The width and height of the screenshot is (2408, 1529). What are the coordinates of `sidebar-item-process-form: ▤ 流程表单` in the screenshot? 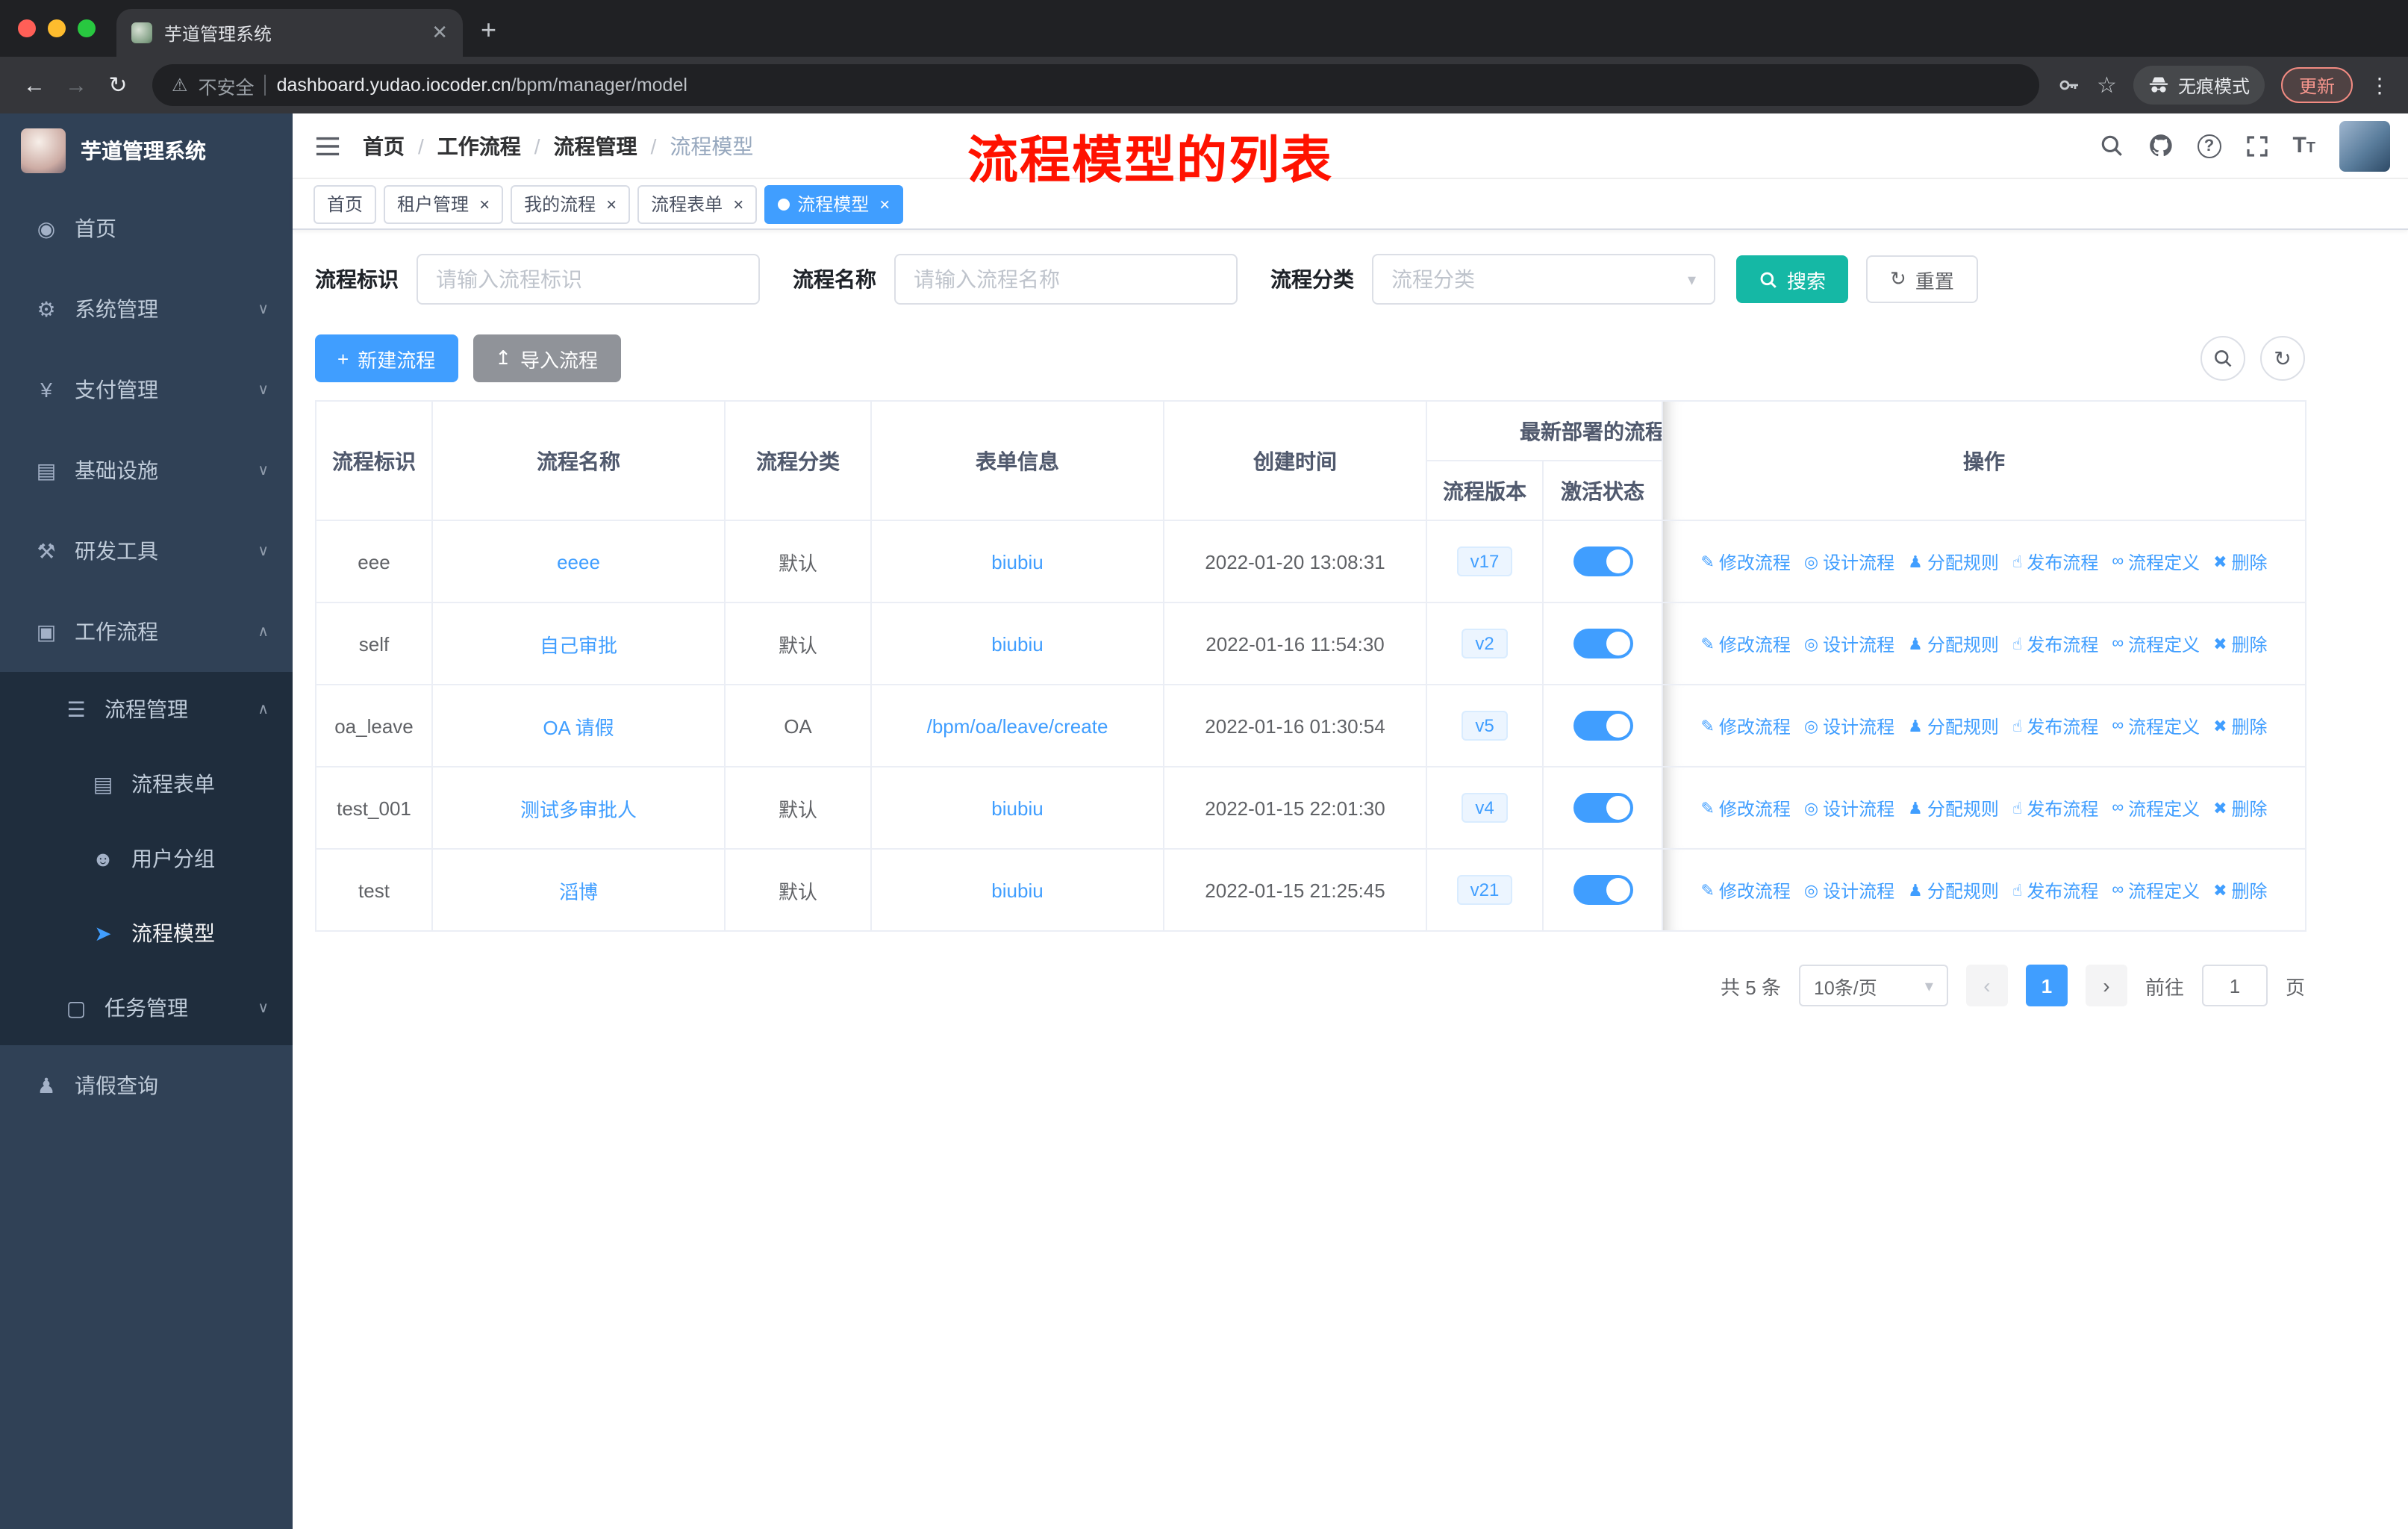 It's located at (146, 784).